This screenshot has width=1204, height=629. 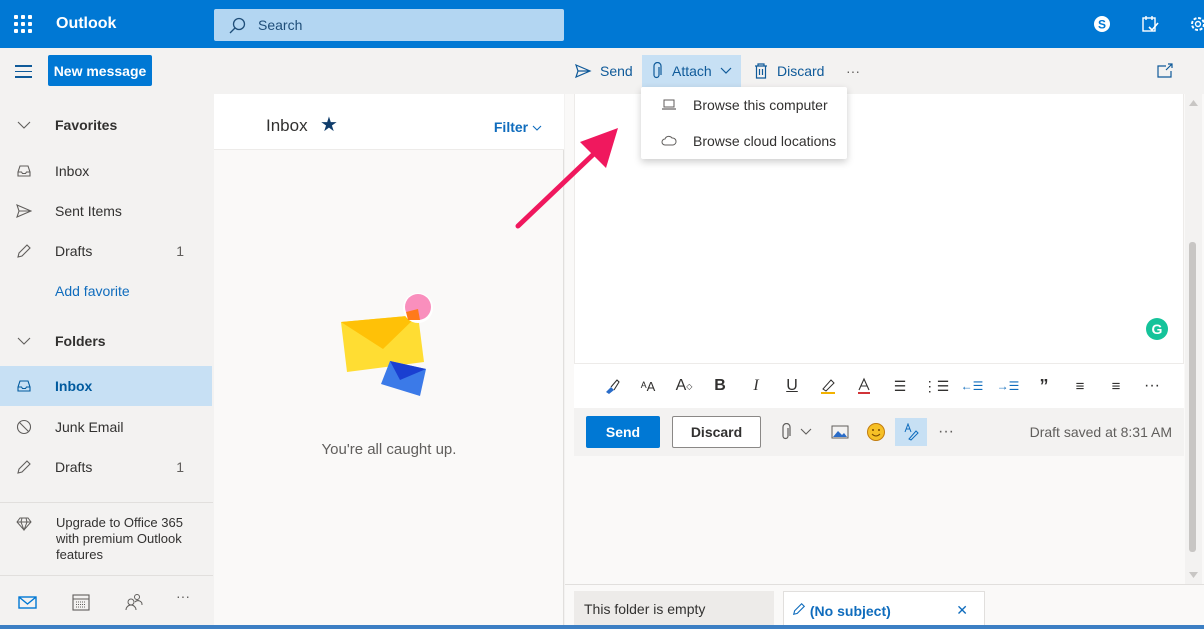 I want to click on draft-status: Draft saved at 8:31 AM, so click(x=1100, y=432).